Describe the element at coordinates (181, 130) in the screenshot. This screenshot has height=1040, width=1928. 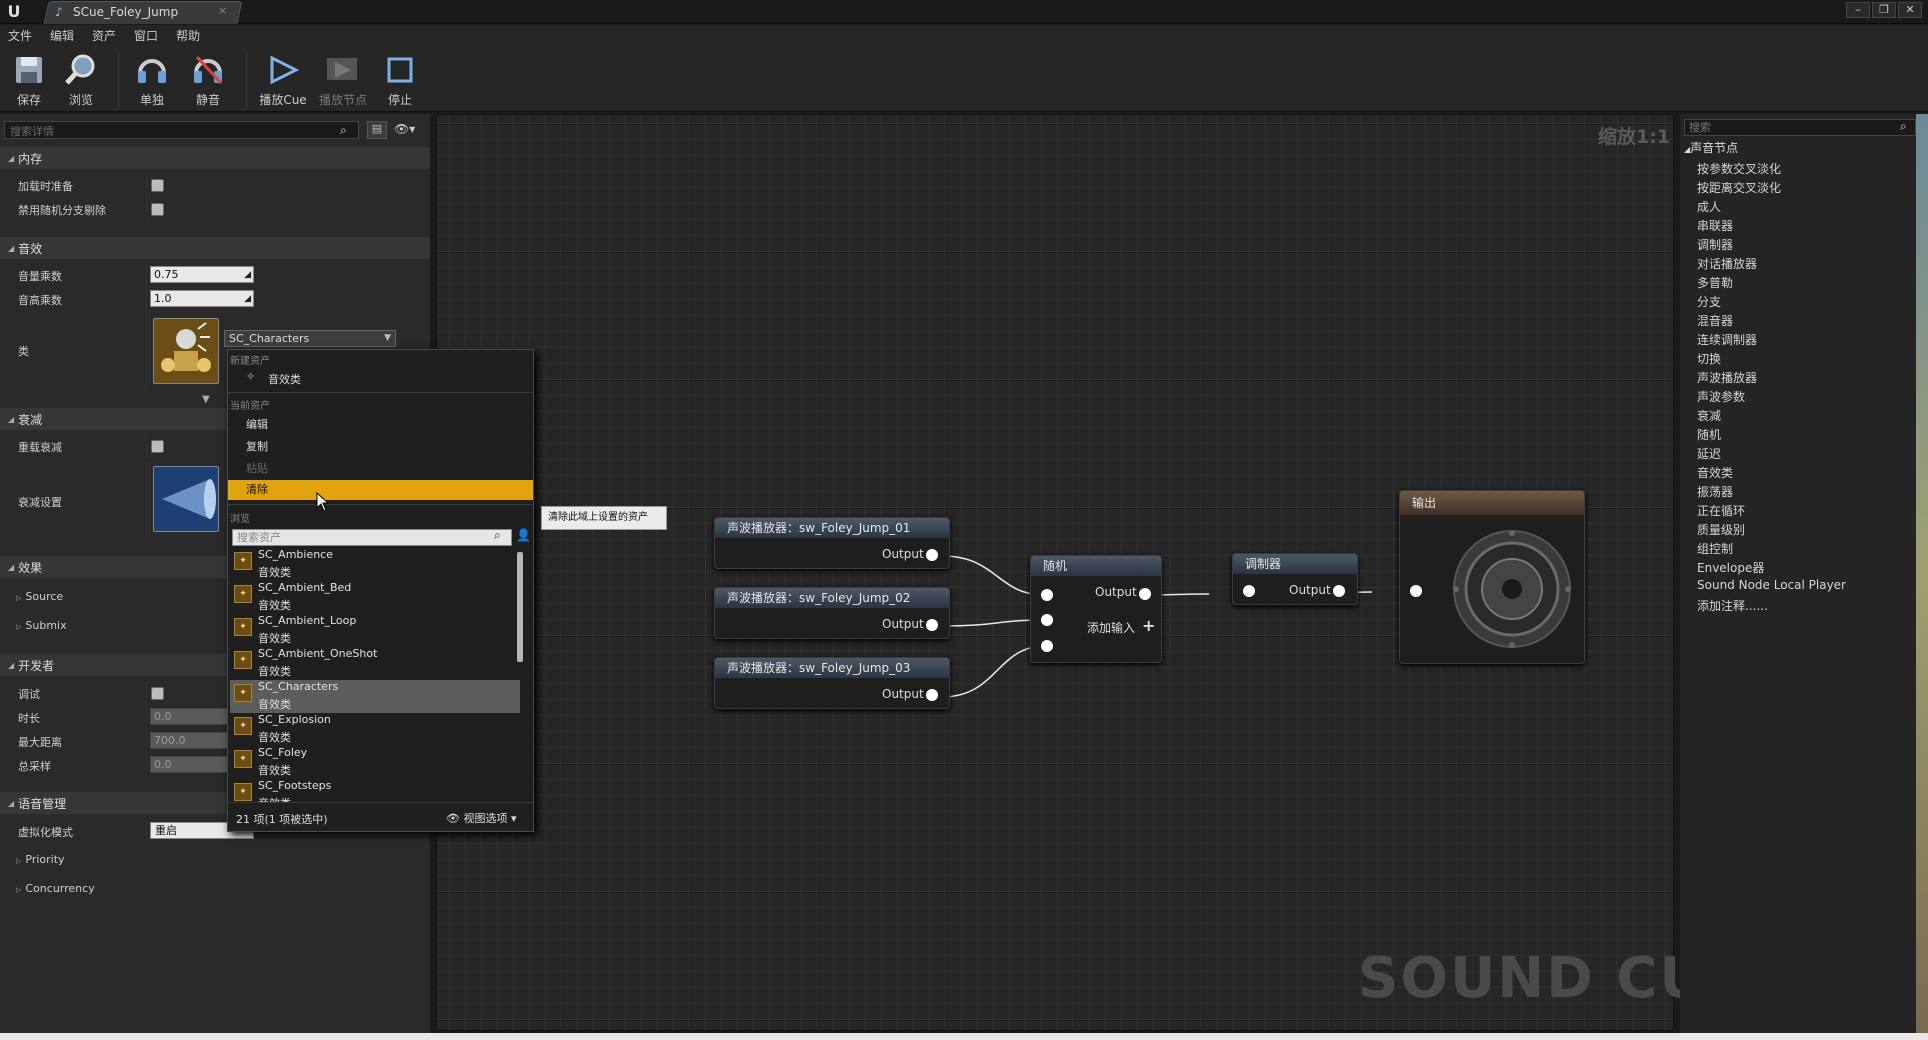
I see `details-search-input` at that location.